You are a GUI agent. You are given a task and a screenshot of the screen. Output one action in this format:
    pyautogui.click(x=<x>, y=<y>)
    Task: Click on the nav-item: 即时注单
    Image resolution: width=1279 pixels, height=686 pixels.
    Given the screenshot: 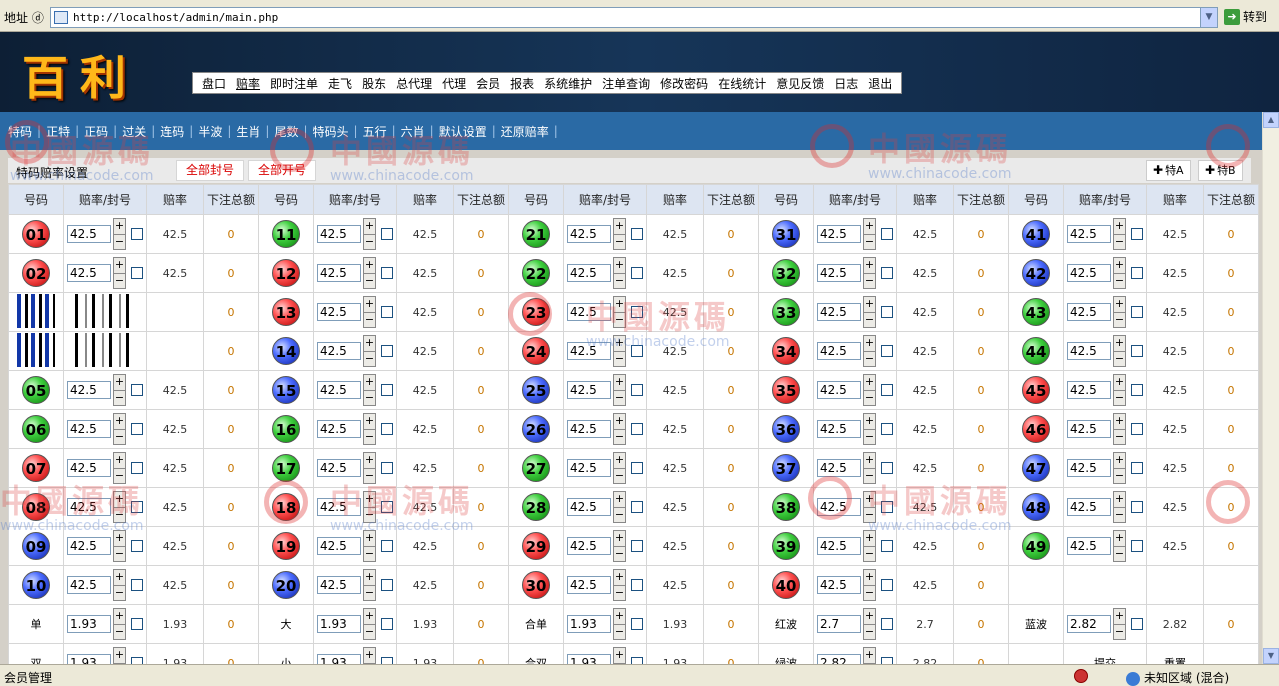 What is the action you would take?
    pyautogui.click(x=294, y=83)
    